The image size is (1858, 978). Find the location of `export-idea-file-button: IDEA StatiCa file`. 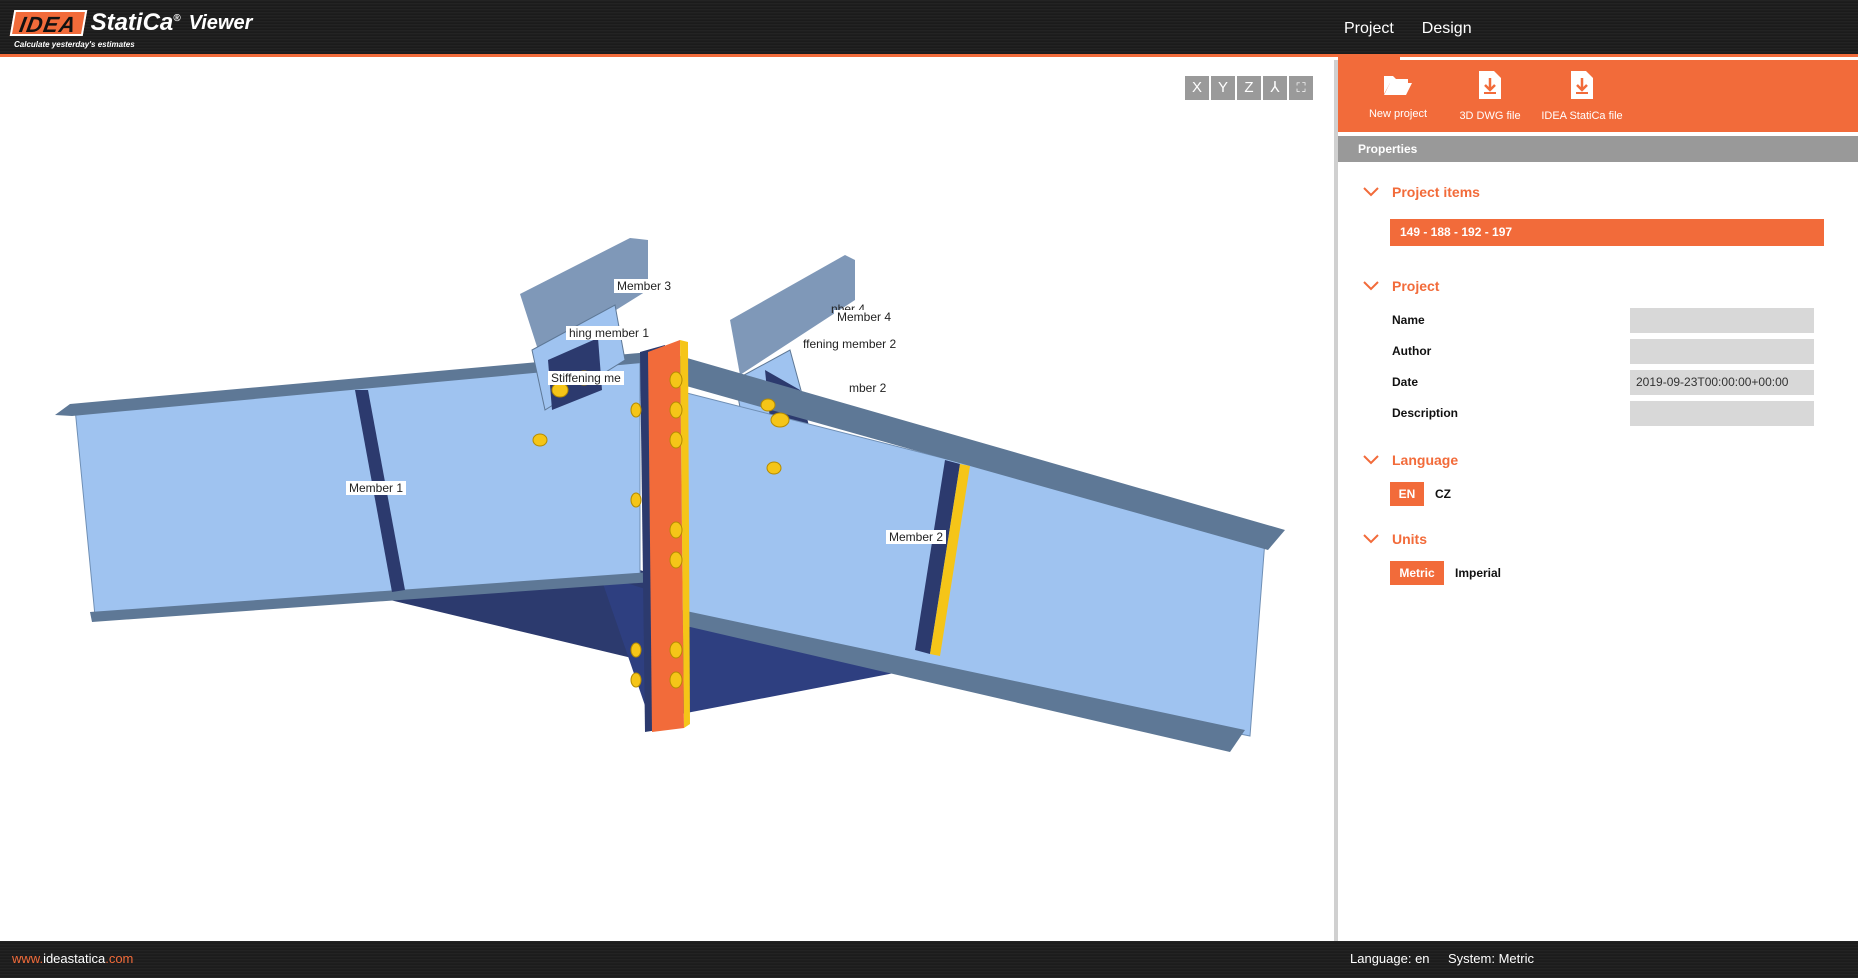

export-idea-file-button: IDEA StatiCa file is located at coordinates (1582, 96).